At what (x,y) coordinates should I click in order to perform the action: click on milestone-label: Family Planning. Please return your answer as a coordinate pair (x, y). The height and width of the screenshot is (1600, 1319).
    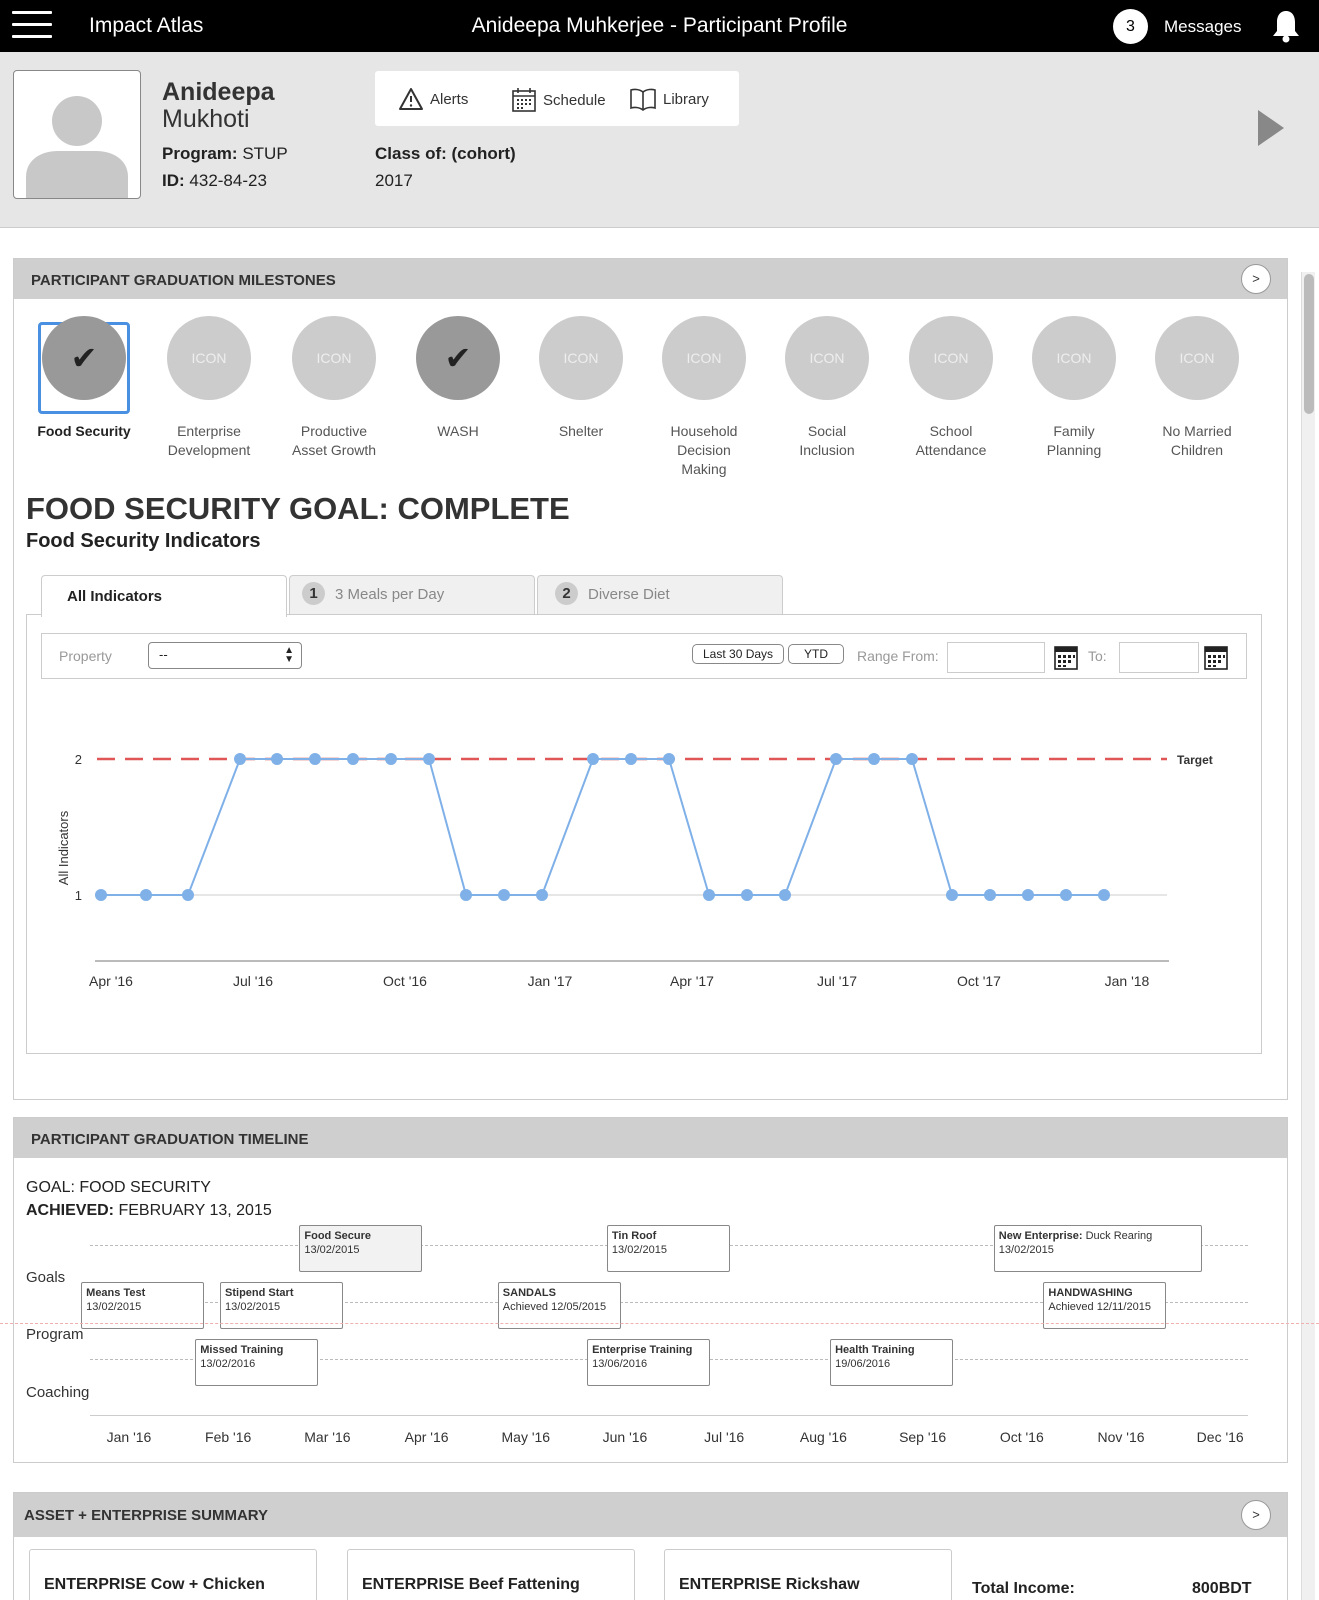
    Looking at the image, I should click on (1074, 440).